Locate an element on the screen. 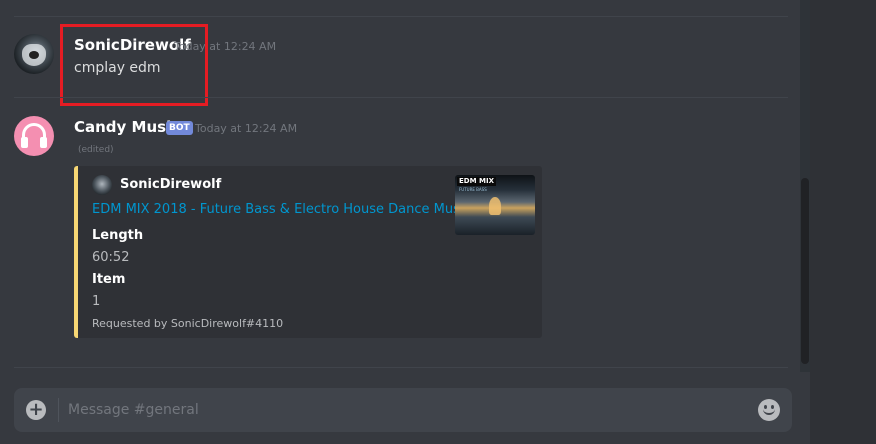 The height and width of the screenshot is (444, 876). headphones-cup-right is located at coordinates (43, 142).